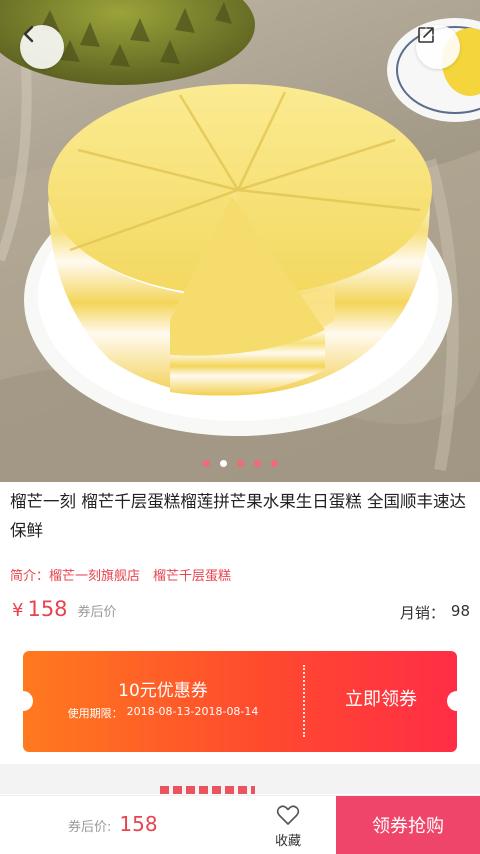  What do you see at coordinates (28, 34) in the screenshot?
I see `chevron-left-icon` at bounding box center [28, 34].